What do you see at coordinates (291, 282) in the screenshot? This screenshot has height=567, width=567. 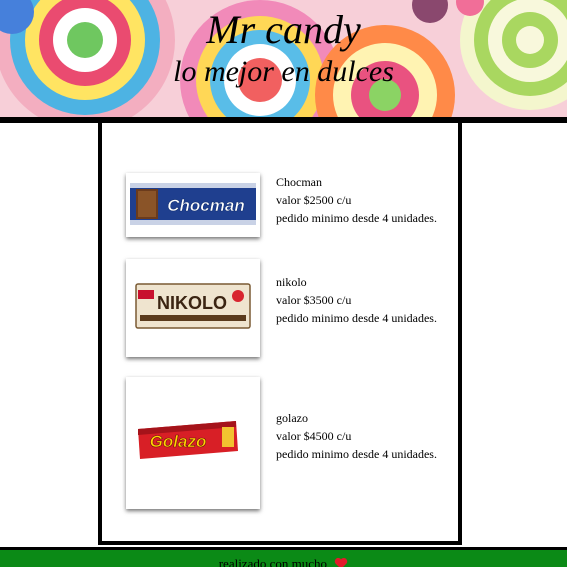 I see `product-name: nikolo` at bounding box center [291, 282].